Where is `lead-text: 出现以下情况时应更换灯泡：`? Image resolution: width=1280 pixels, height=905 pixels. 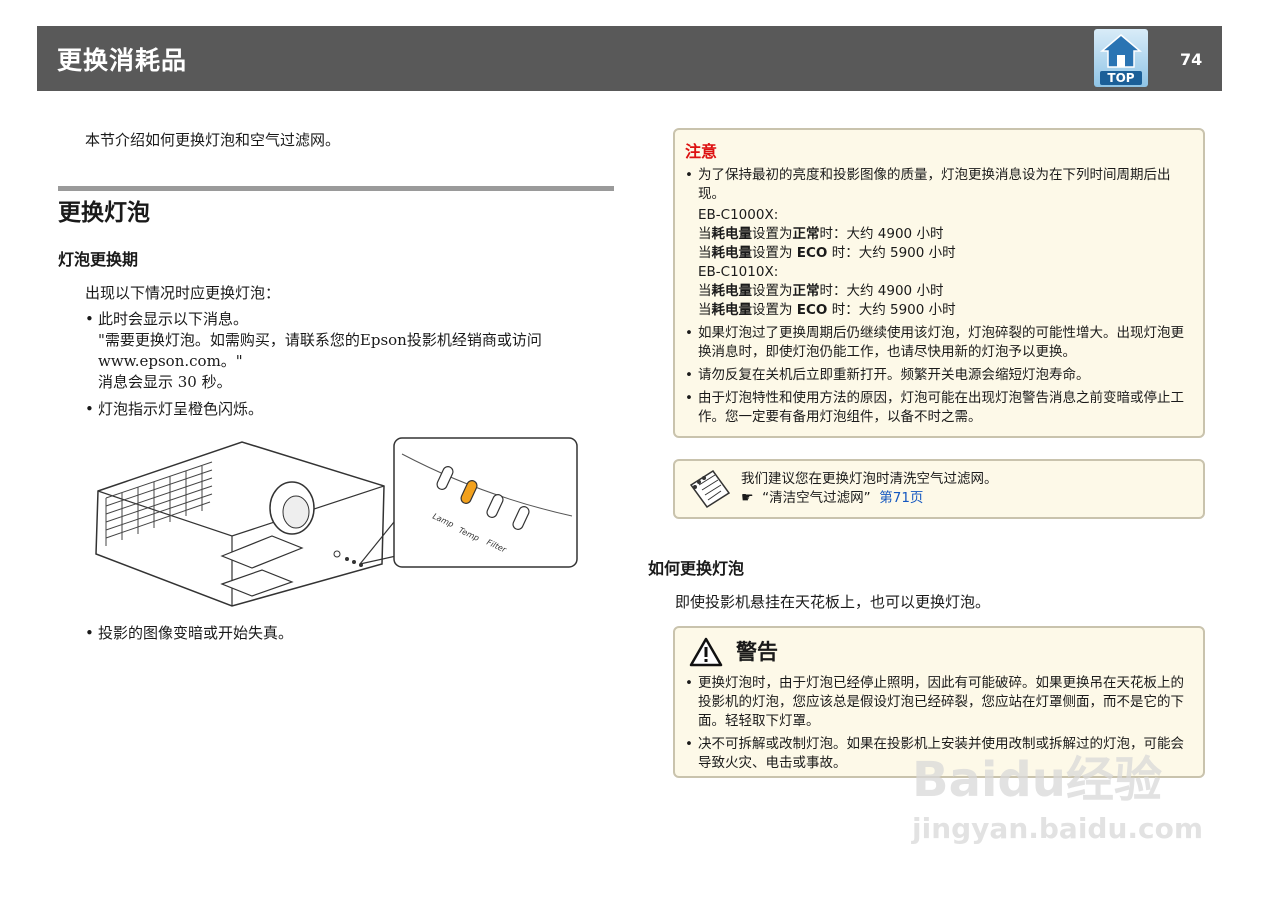
lead-text: 出现以下情况时应更换灯泡： is located at coordinates (183, 293).